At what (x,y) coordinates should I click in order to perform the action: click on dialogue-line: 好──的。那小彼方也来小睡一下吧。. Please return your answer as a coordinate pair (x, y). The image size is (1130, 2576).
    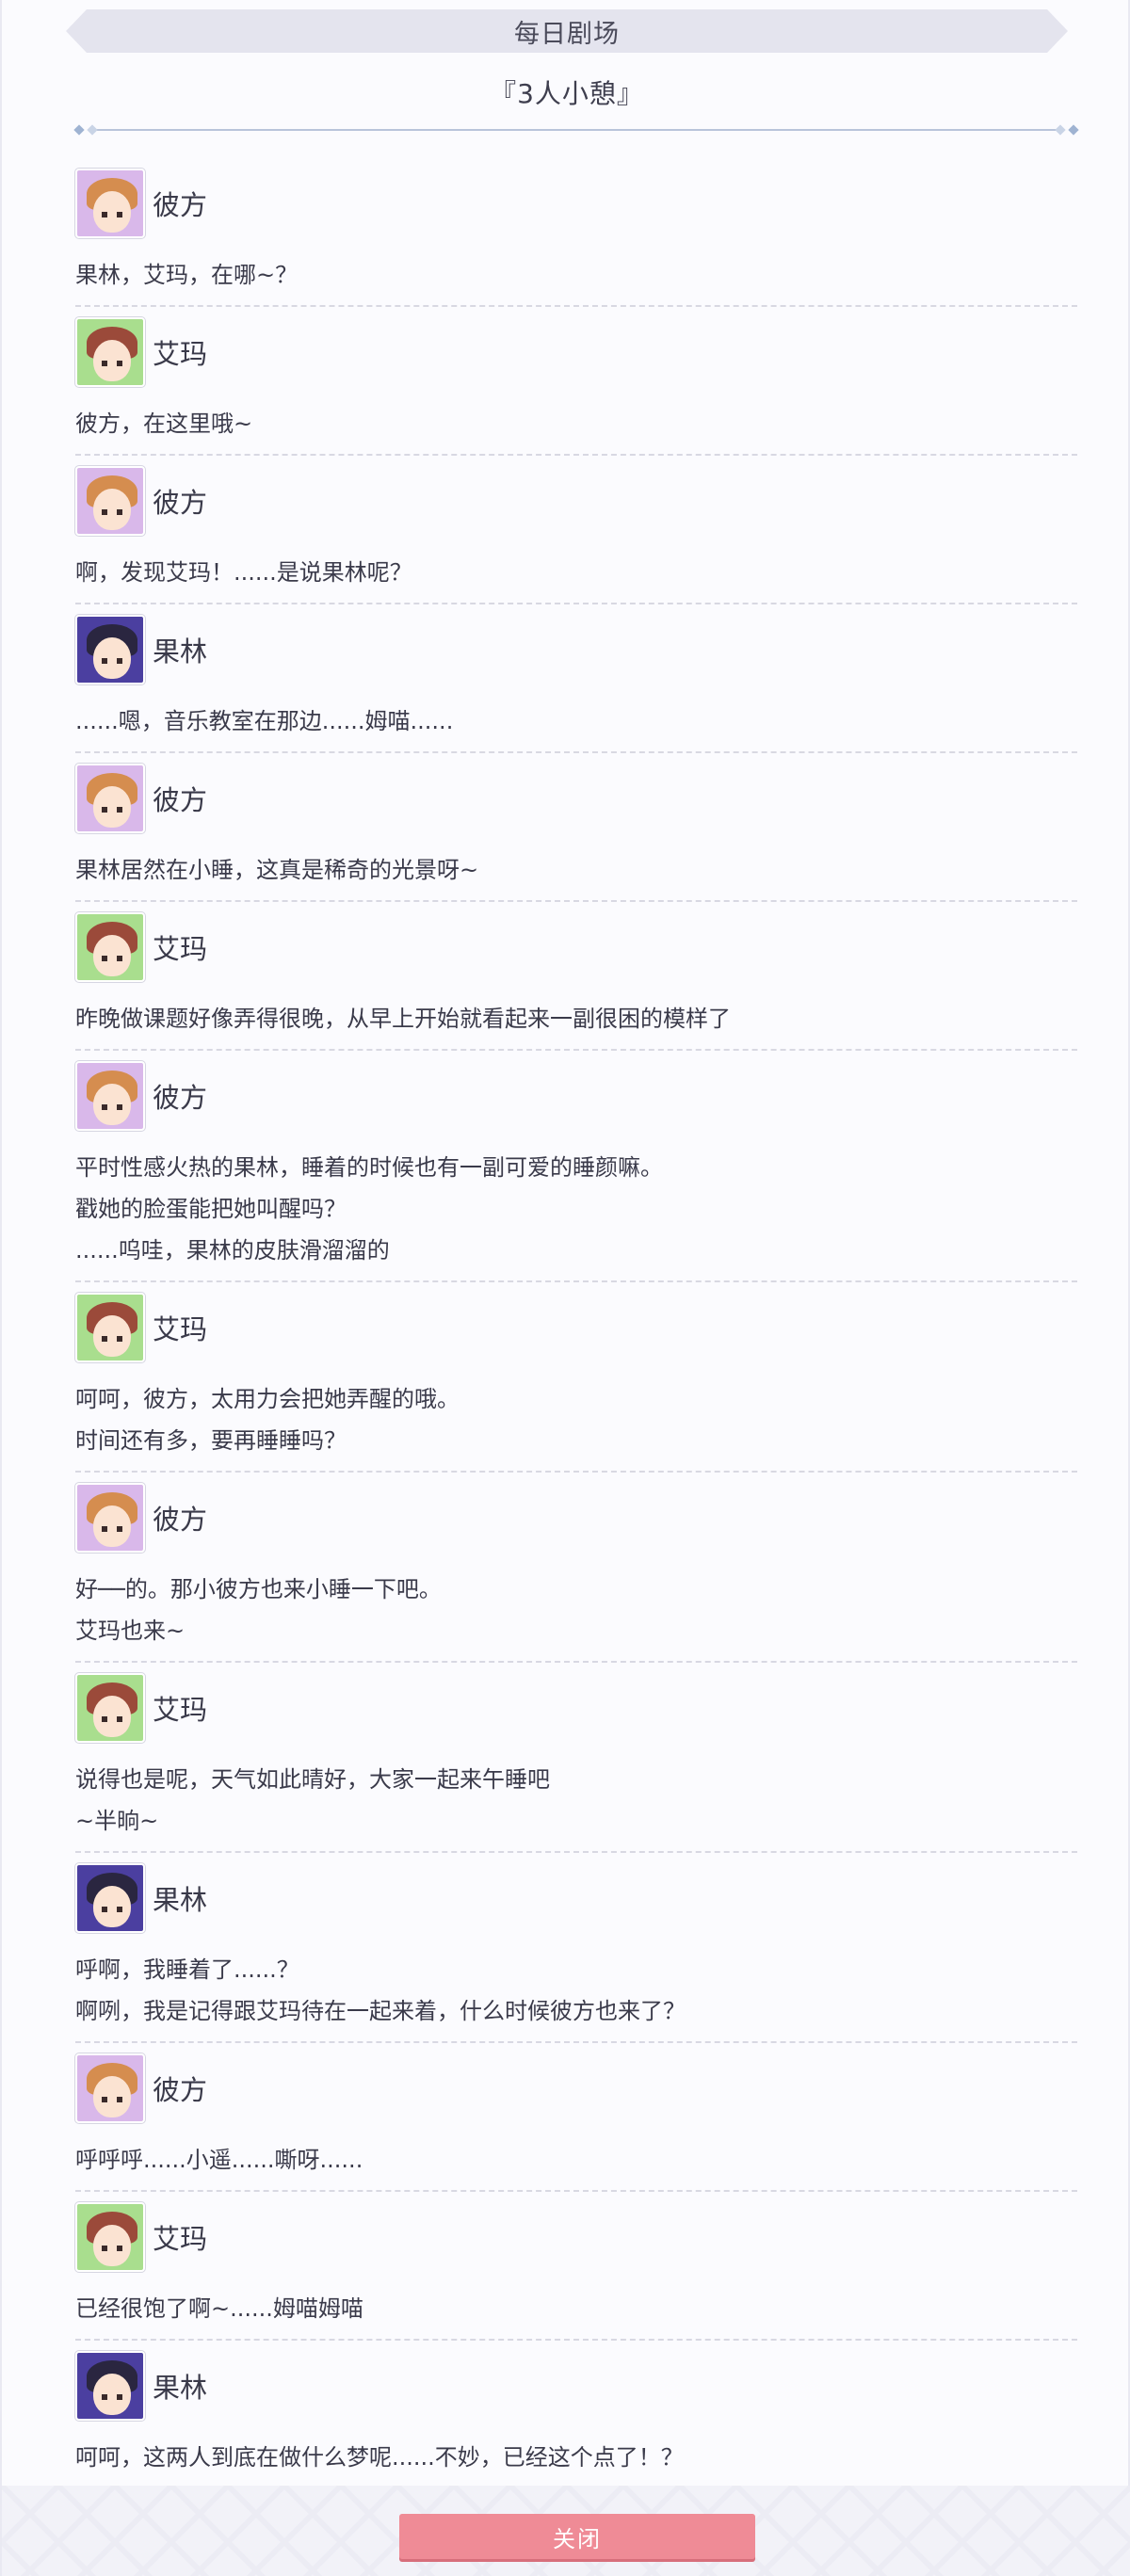
    Looking at the image, I should click on (258, 1589).